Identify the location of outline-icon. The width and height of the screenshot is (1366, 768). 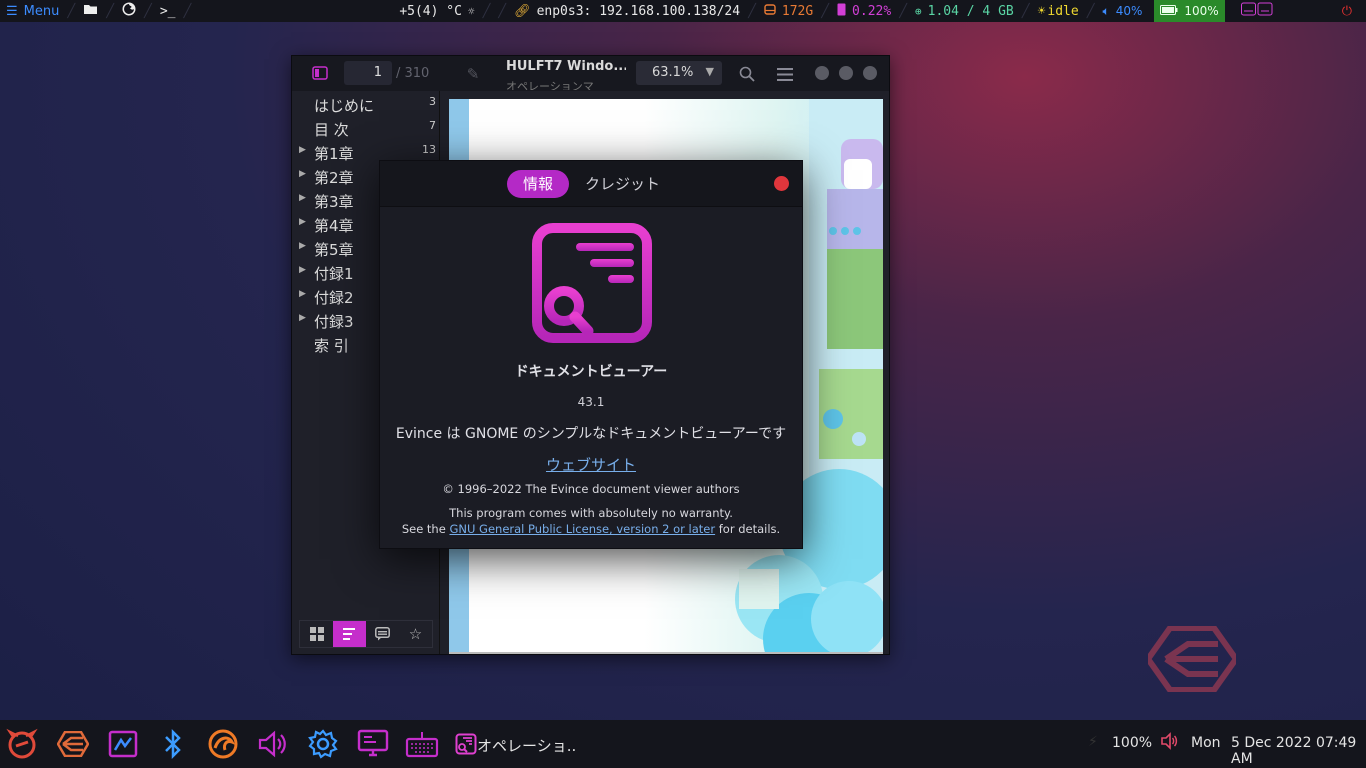
(348, 634).